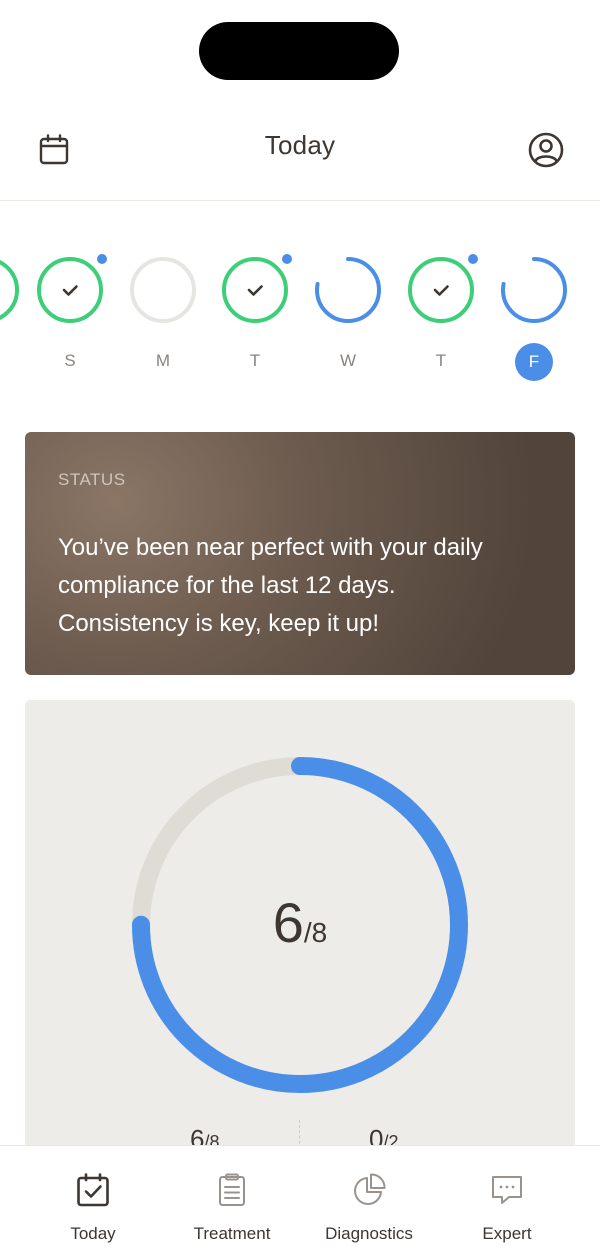 This screenshot has width=600, height=1256. Describe the element at coordinates (93, 1190) in the screenshot. I see `calendar-check-icon` at that location.